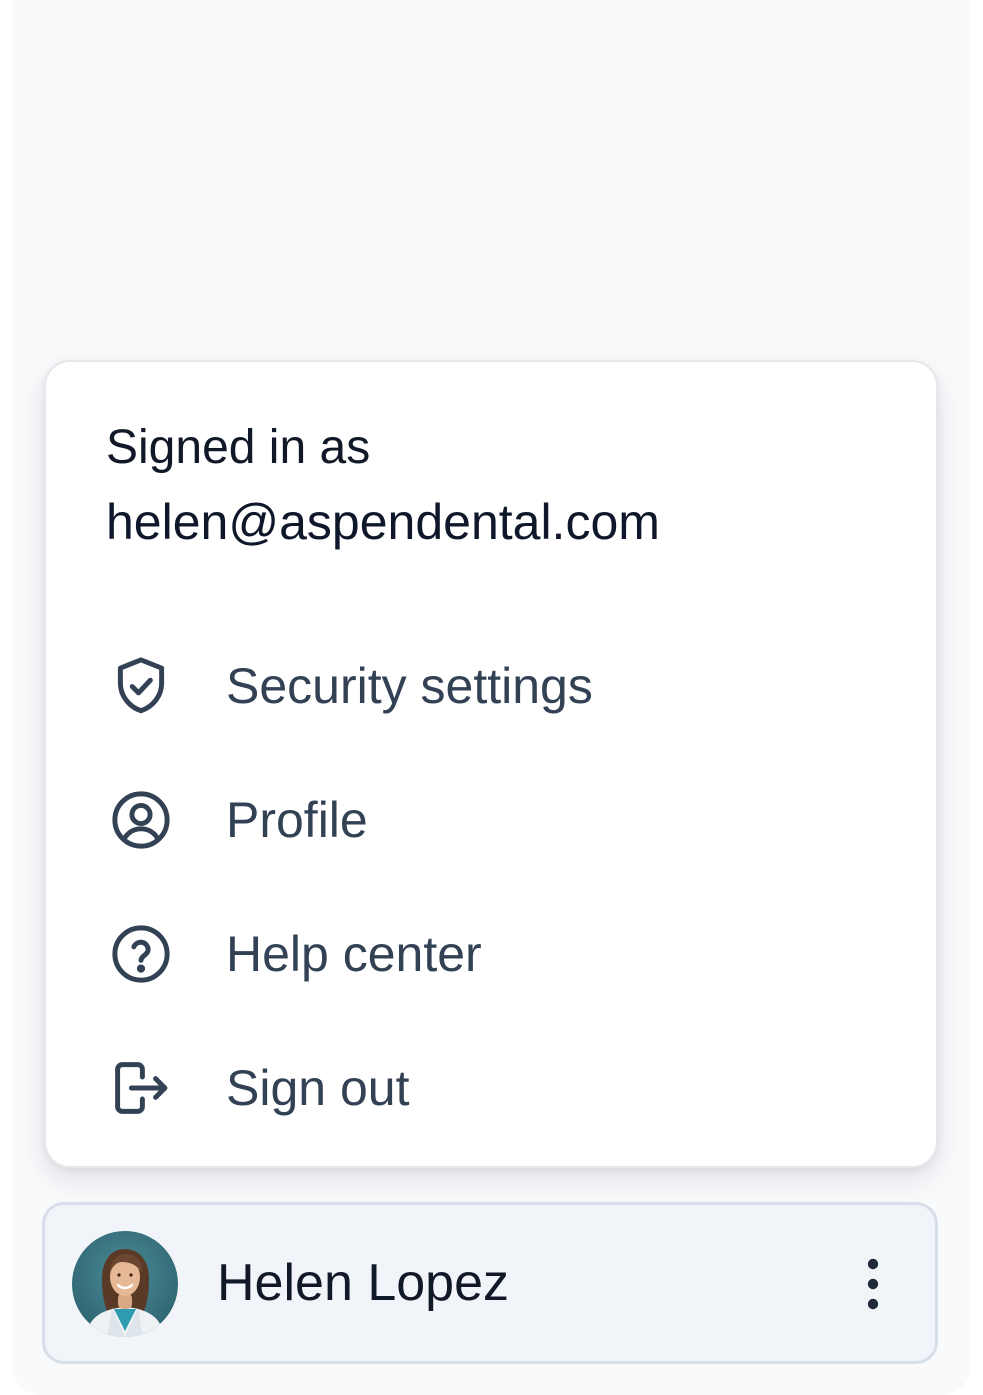 Image resolution: width=983 pixels, height=1395 pixels. Describe the element at coordinates (125, 1284) in the screenshot. I see `avatar` at that location.